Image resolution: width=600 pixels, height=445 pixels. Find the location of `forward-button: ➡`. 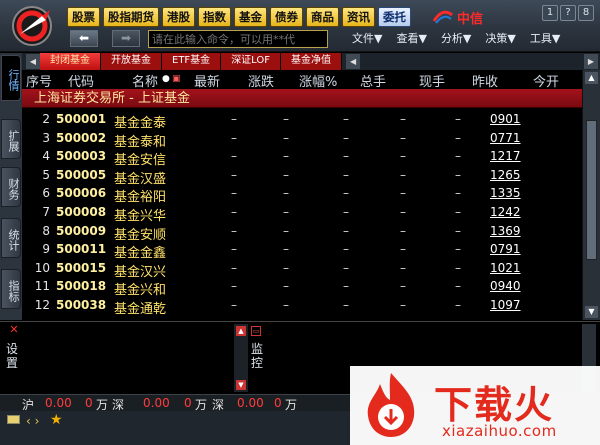

forward-button: ➡ is located at coordinates (126, 38).